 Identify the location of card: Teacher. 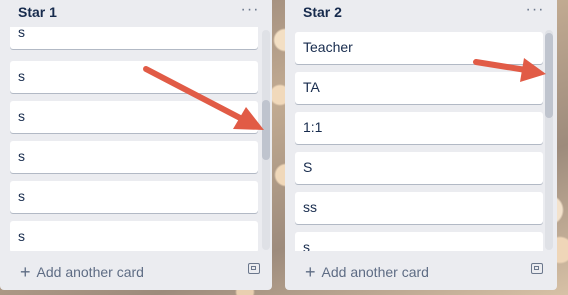
(419, 48).